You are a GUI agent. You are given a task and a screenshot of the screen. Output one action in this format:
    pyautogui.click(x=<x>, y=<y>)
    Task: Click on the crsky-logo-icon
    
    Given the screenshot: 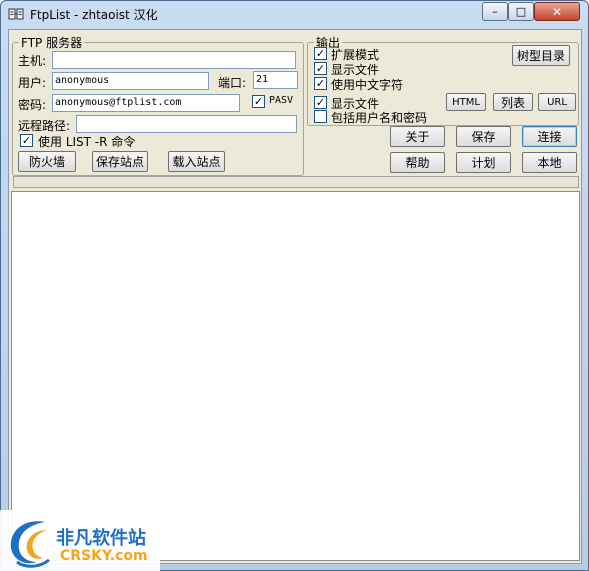 What is the action you would take?
    pyautogui.click(x=29, y=542)
    